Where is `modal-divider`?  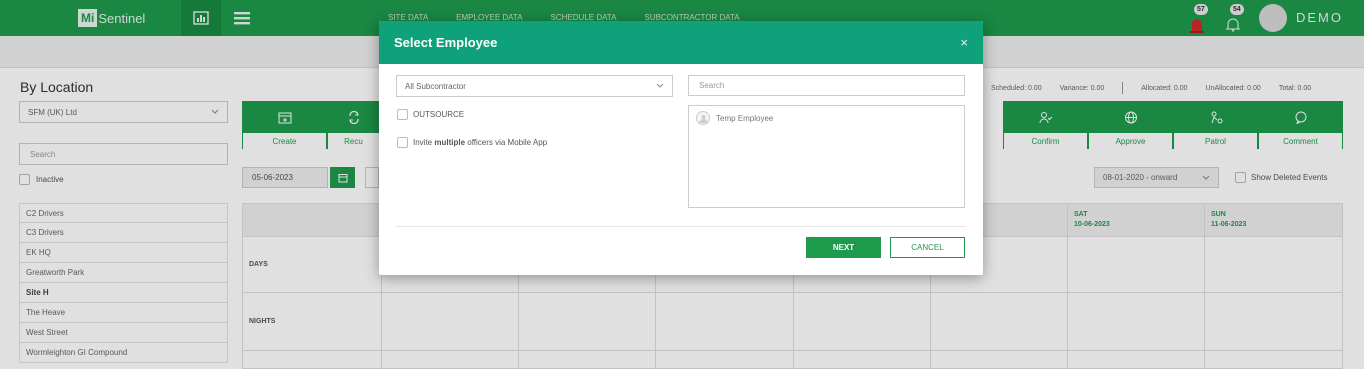 modal-divider is located at coordinates (681, 226).